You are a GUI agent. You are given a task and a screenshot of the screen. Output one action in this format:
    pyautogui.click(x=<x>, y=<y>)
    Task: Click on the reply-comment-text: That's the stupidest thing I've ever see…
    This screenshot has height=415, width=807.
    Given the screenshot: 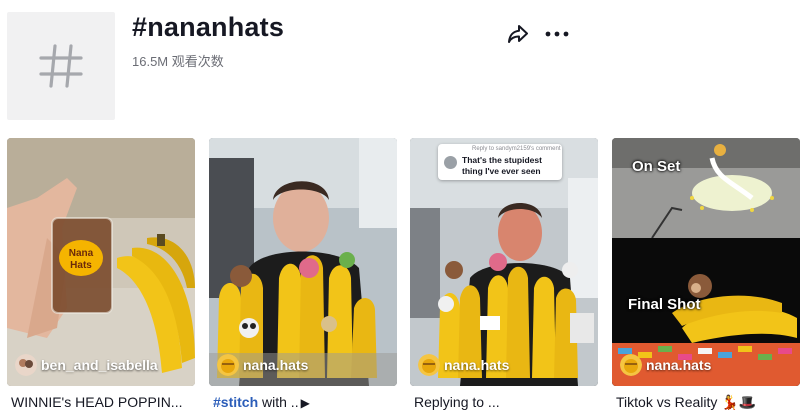 What is the action you would take?
    pyautogui.click(x=502, y=165)
    